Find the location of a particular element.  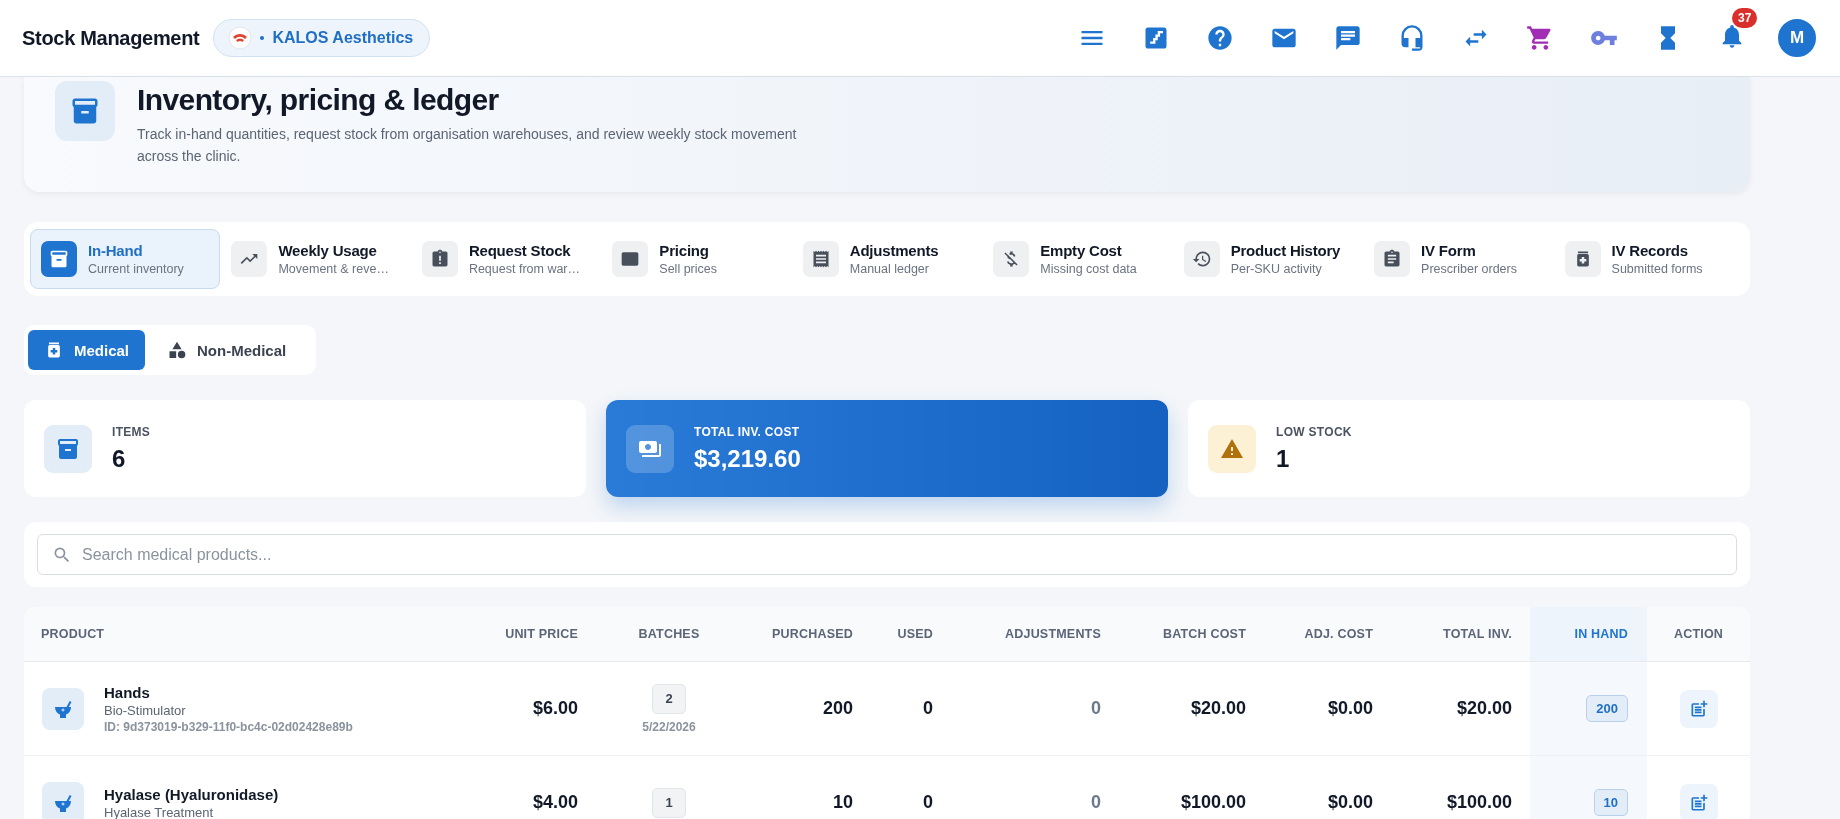

help-icon is located at coordinates (1220, 38).